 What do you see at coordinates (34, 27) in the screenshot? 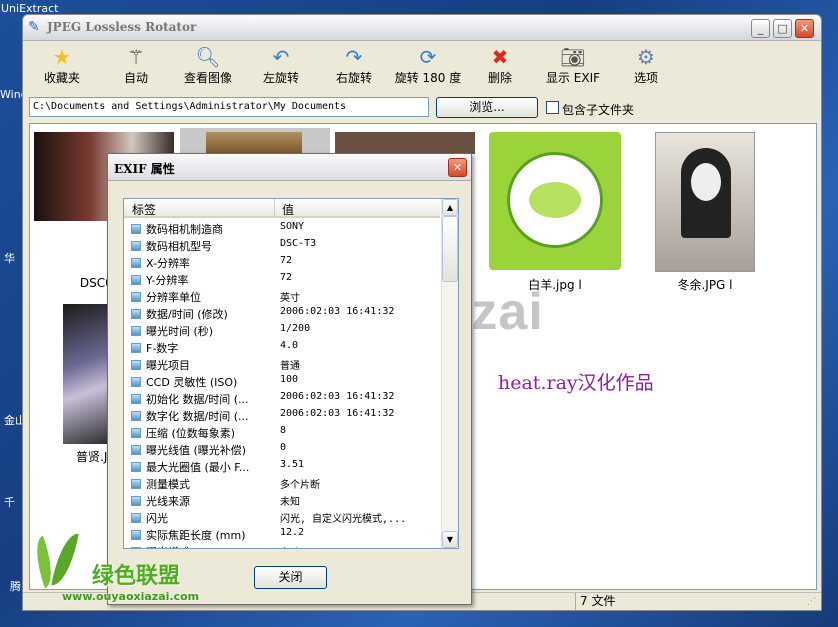
I see `app-icon: ✎` at bounding box center [34, 27].